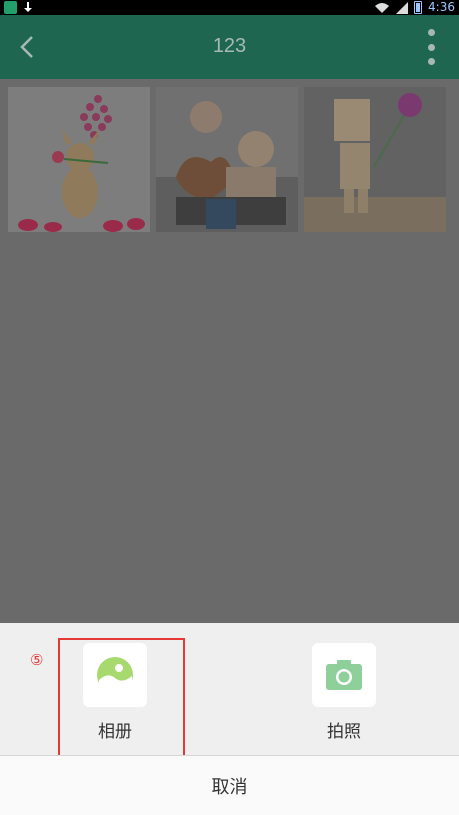 The height and width of the screenshot is (815, 459). I want to click on signal-icon, so click(402, 7).